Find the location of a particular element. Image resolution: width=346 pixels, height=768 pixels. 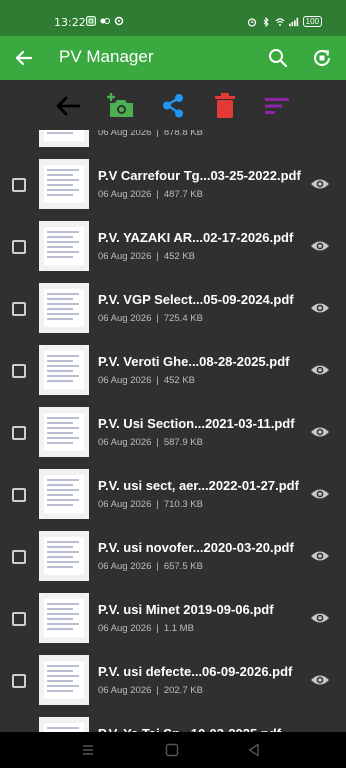

file-meta: 06 Aug 2026 | 487.7 KB is located at coordinates (150, 194).